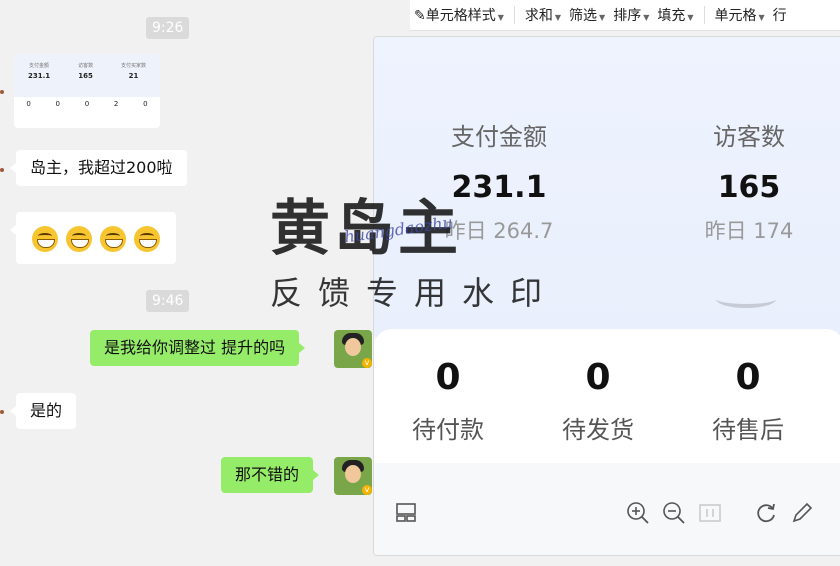 This screenshot has height=566, width=840. Describe the element at coordinates (43, 411) in the screenshot. I see `message-bubble: 是的` at that location.